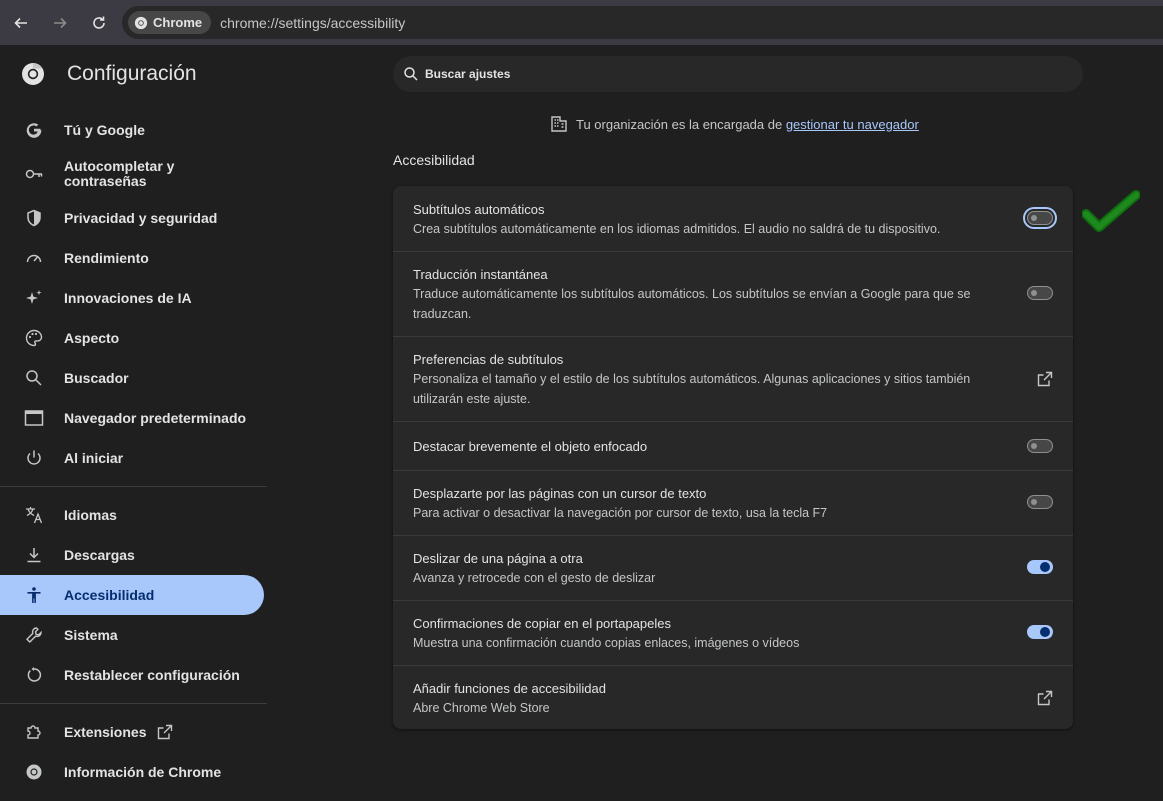 The height and width of the screenshot is (801, 1163). What do you see at coordinates (132, 73) in the screenshot?
I see `page-title: Configuración` at bounding box center [132, 73].